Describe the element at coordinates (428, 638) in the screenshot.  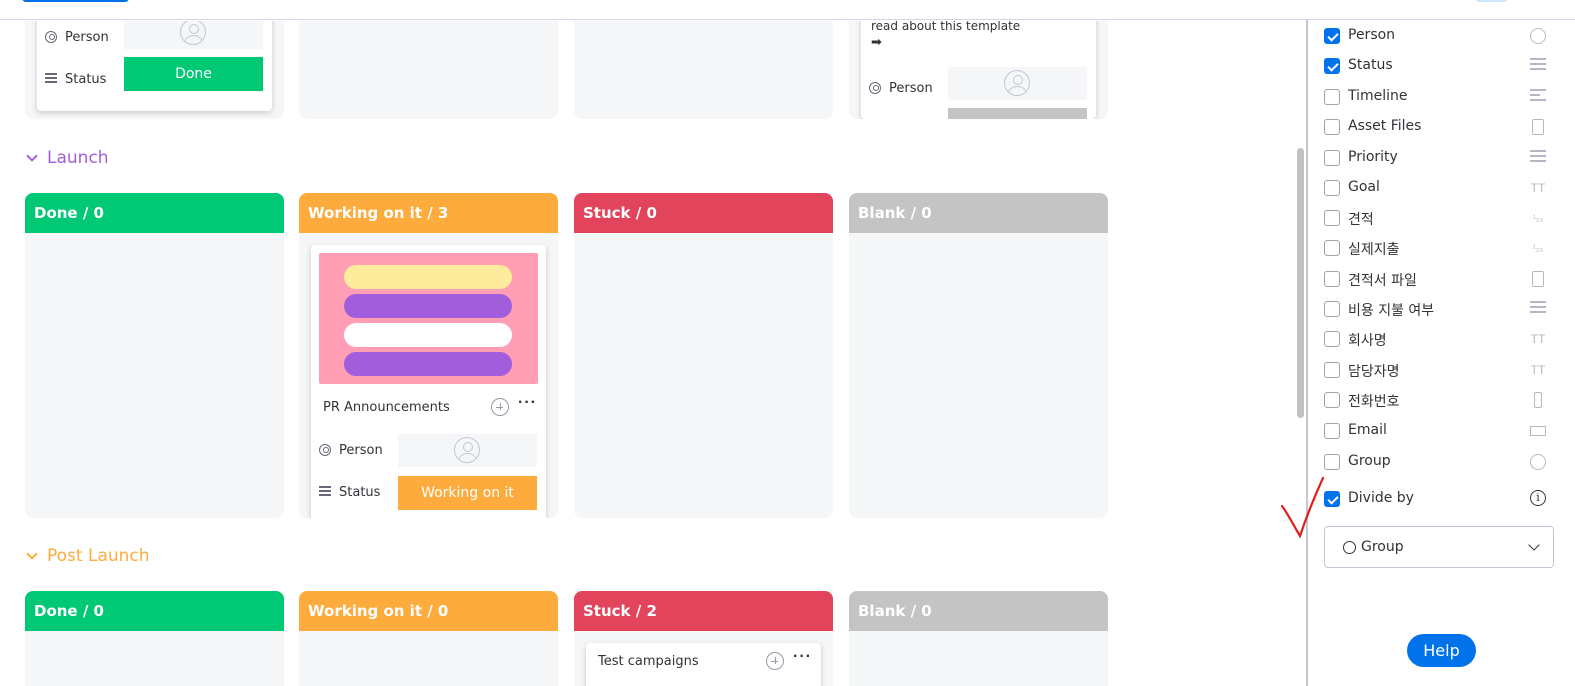
I see `post-launch-column-working: Working on it / 0` at that location.